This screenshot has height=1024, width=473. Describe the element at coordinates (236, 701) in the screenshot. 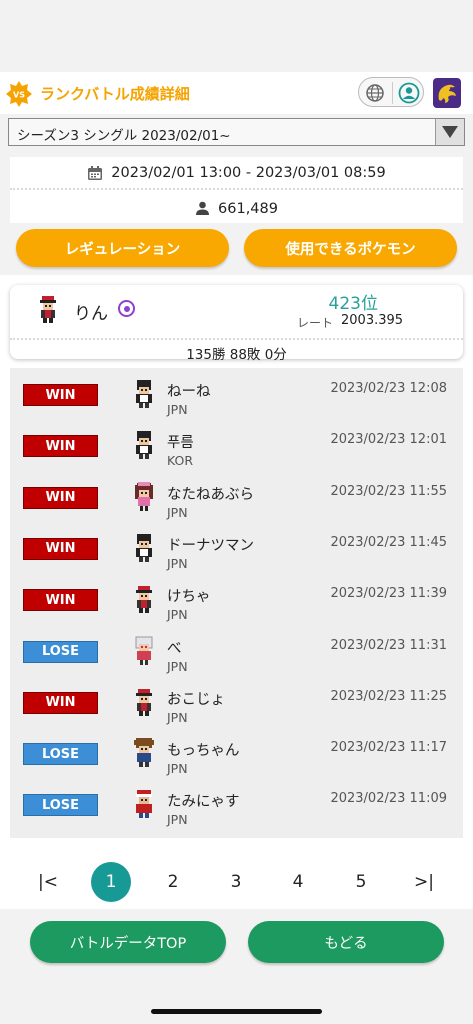

I see `battle-row: WIN おこじょ JPN 2023/02/23 11:25` at that location.